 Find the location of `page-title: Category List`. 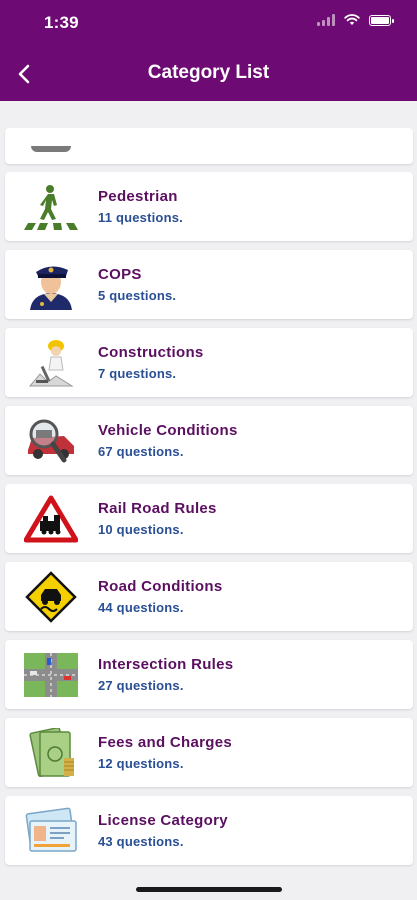

page-title: Category List is located at coordinates (208, 72).